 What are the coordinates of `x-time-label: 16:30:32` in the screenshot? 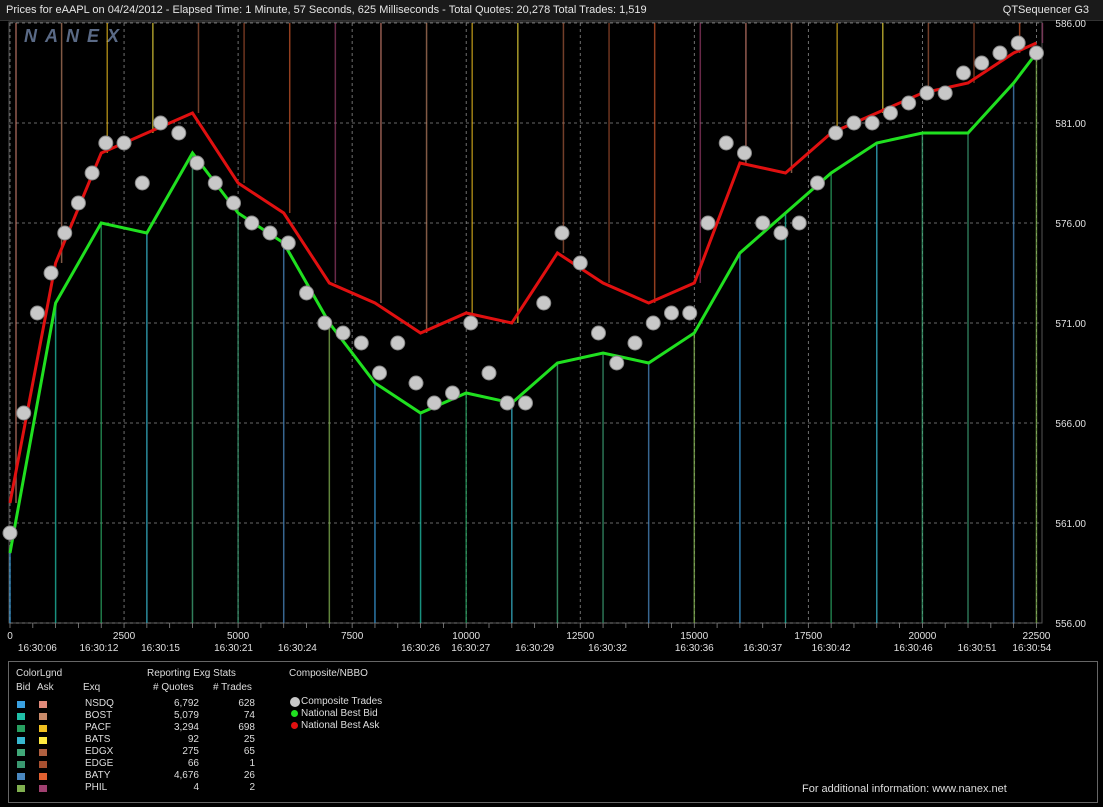 It's located at (607, 648).